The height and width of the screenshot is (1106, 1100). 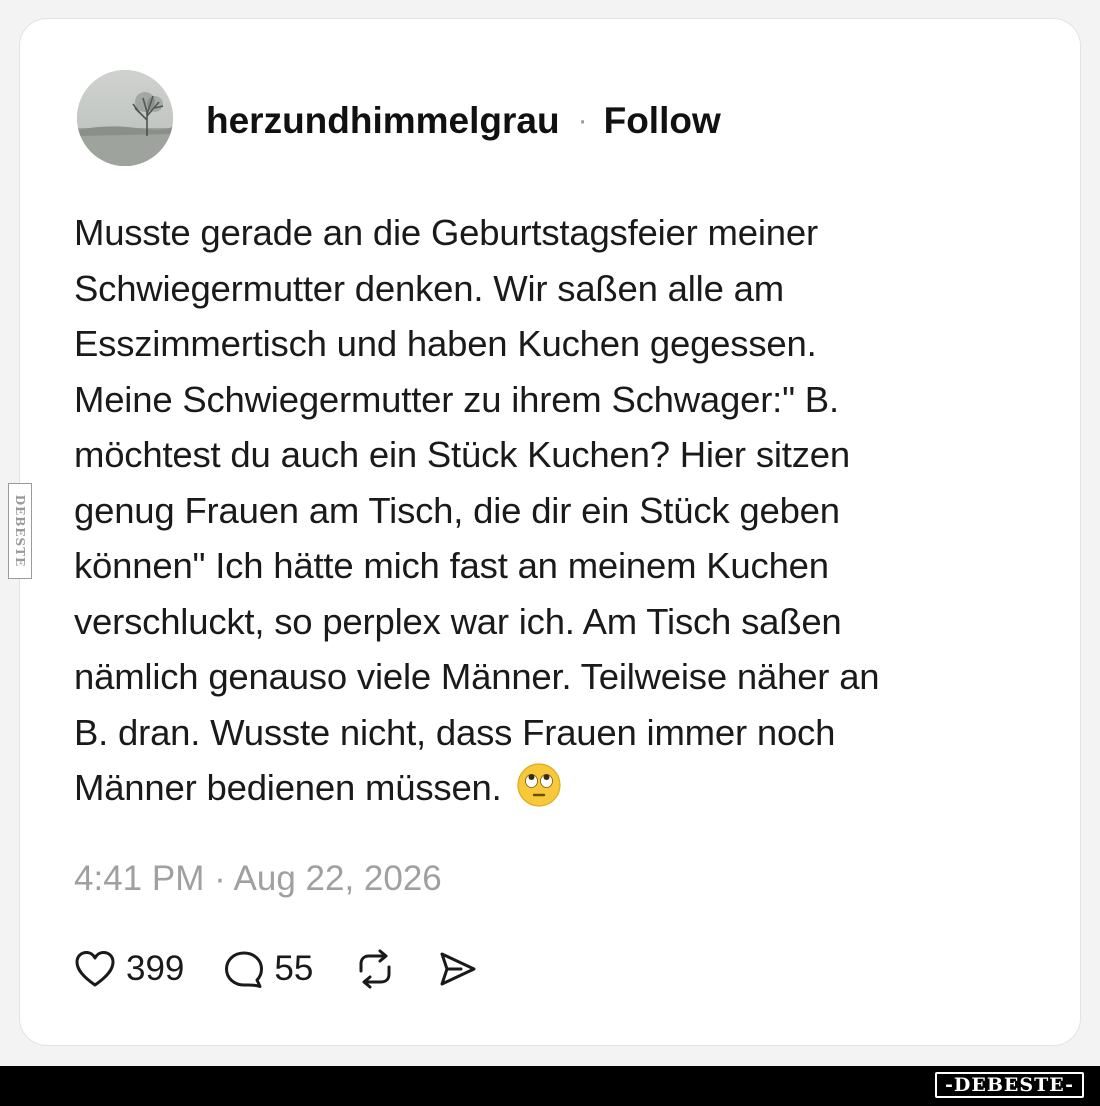 What do you see at coordinates (268, 969) in the screenshot?
I see `reply-button: 55` at bounding box center [268, 969].